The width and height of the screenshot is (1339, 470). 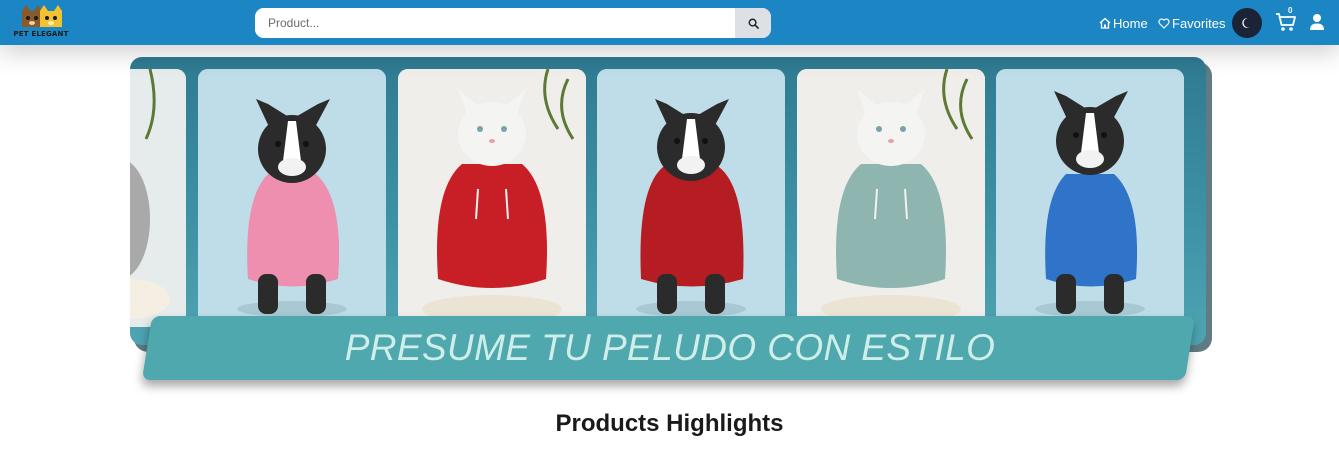 I want to click on banner-photo-dog-red, so click(x=691, y=198).